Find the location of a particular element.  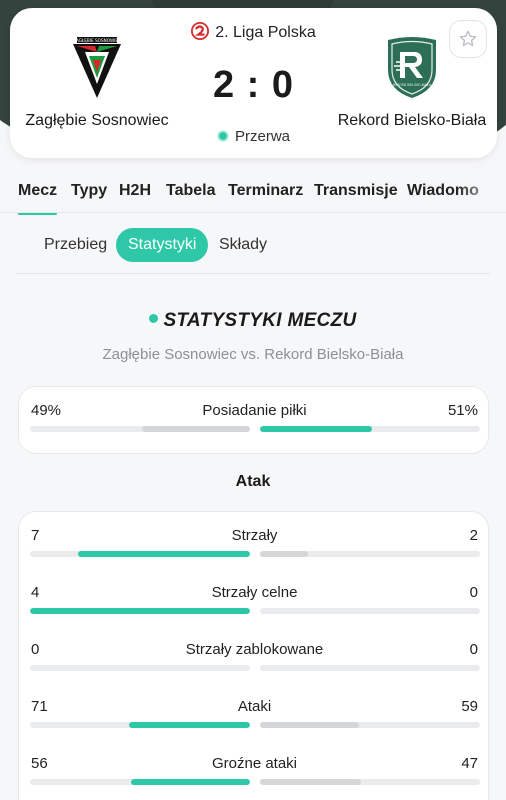

stat-row: 4 Strzały celne 0 is located at coordinates (254, 609).